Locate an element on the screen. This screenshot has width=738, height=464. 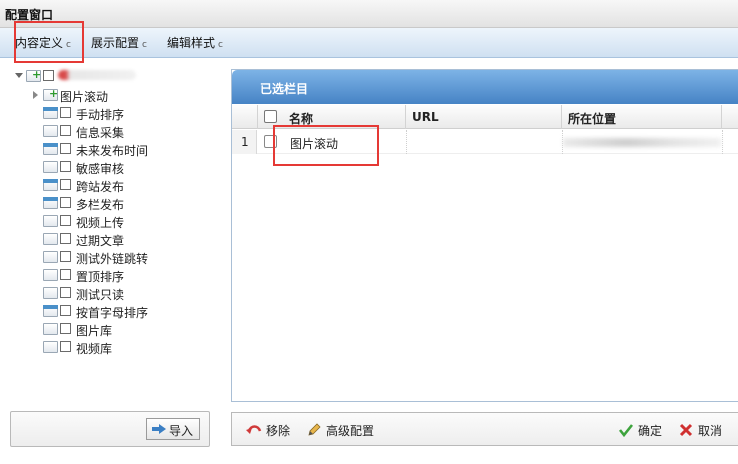
tree-item: 未来发布时间 is located at coordinates (100, 149).